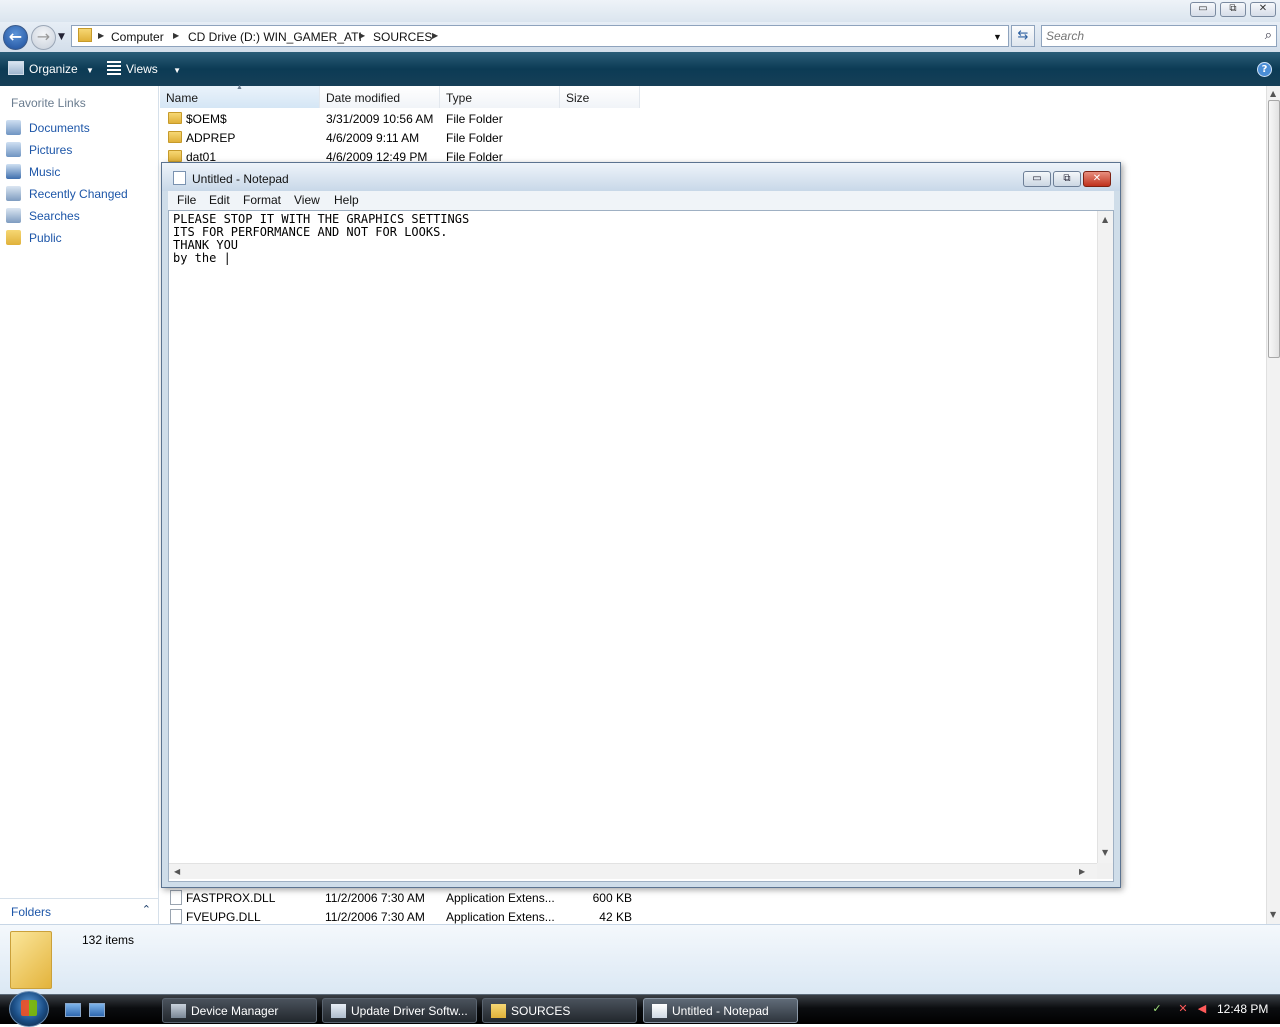 Image resolution: width=1280 pixels, height=1027 pixels. What do you see at coordinates (211, 138) in the screenshot?
I see `file-name: ADPREP` at bounding box center [211, 138].